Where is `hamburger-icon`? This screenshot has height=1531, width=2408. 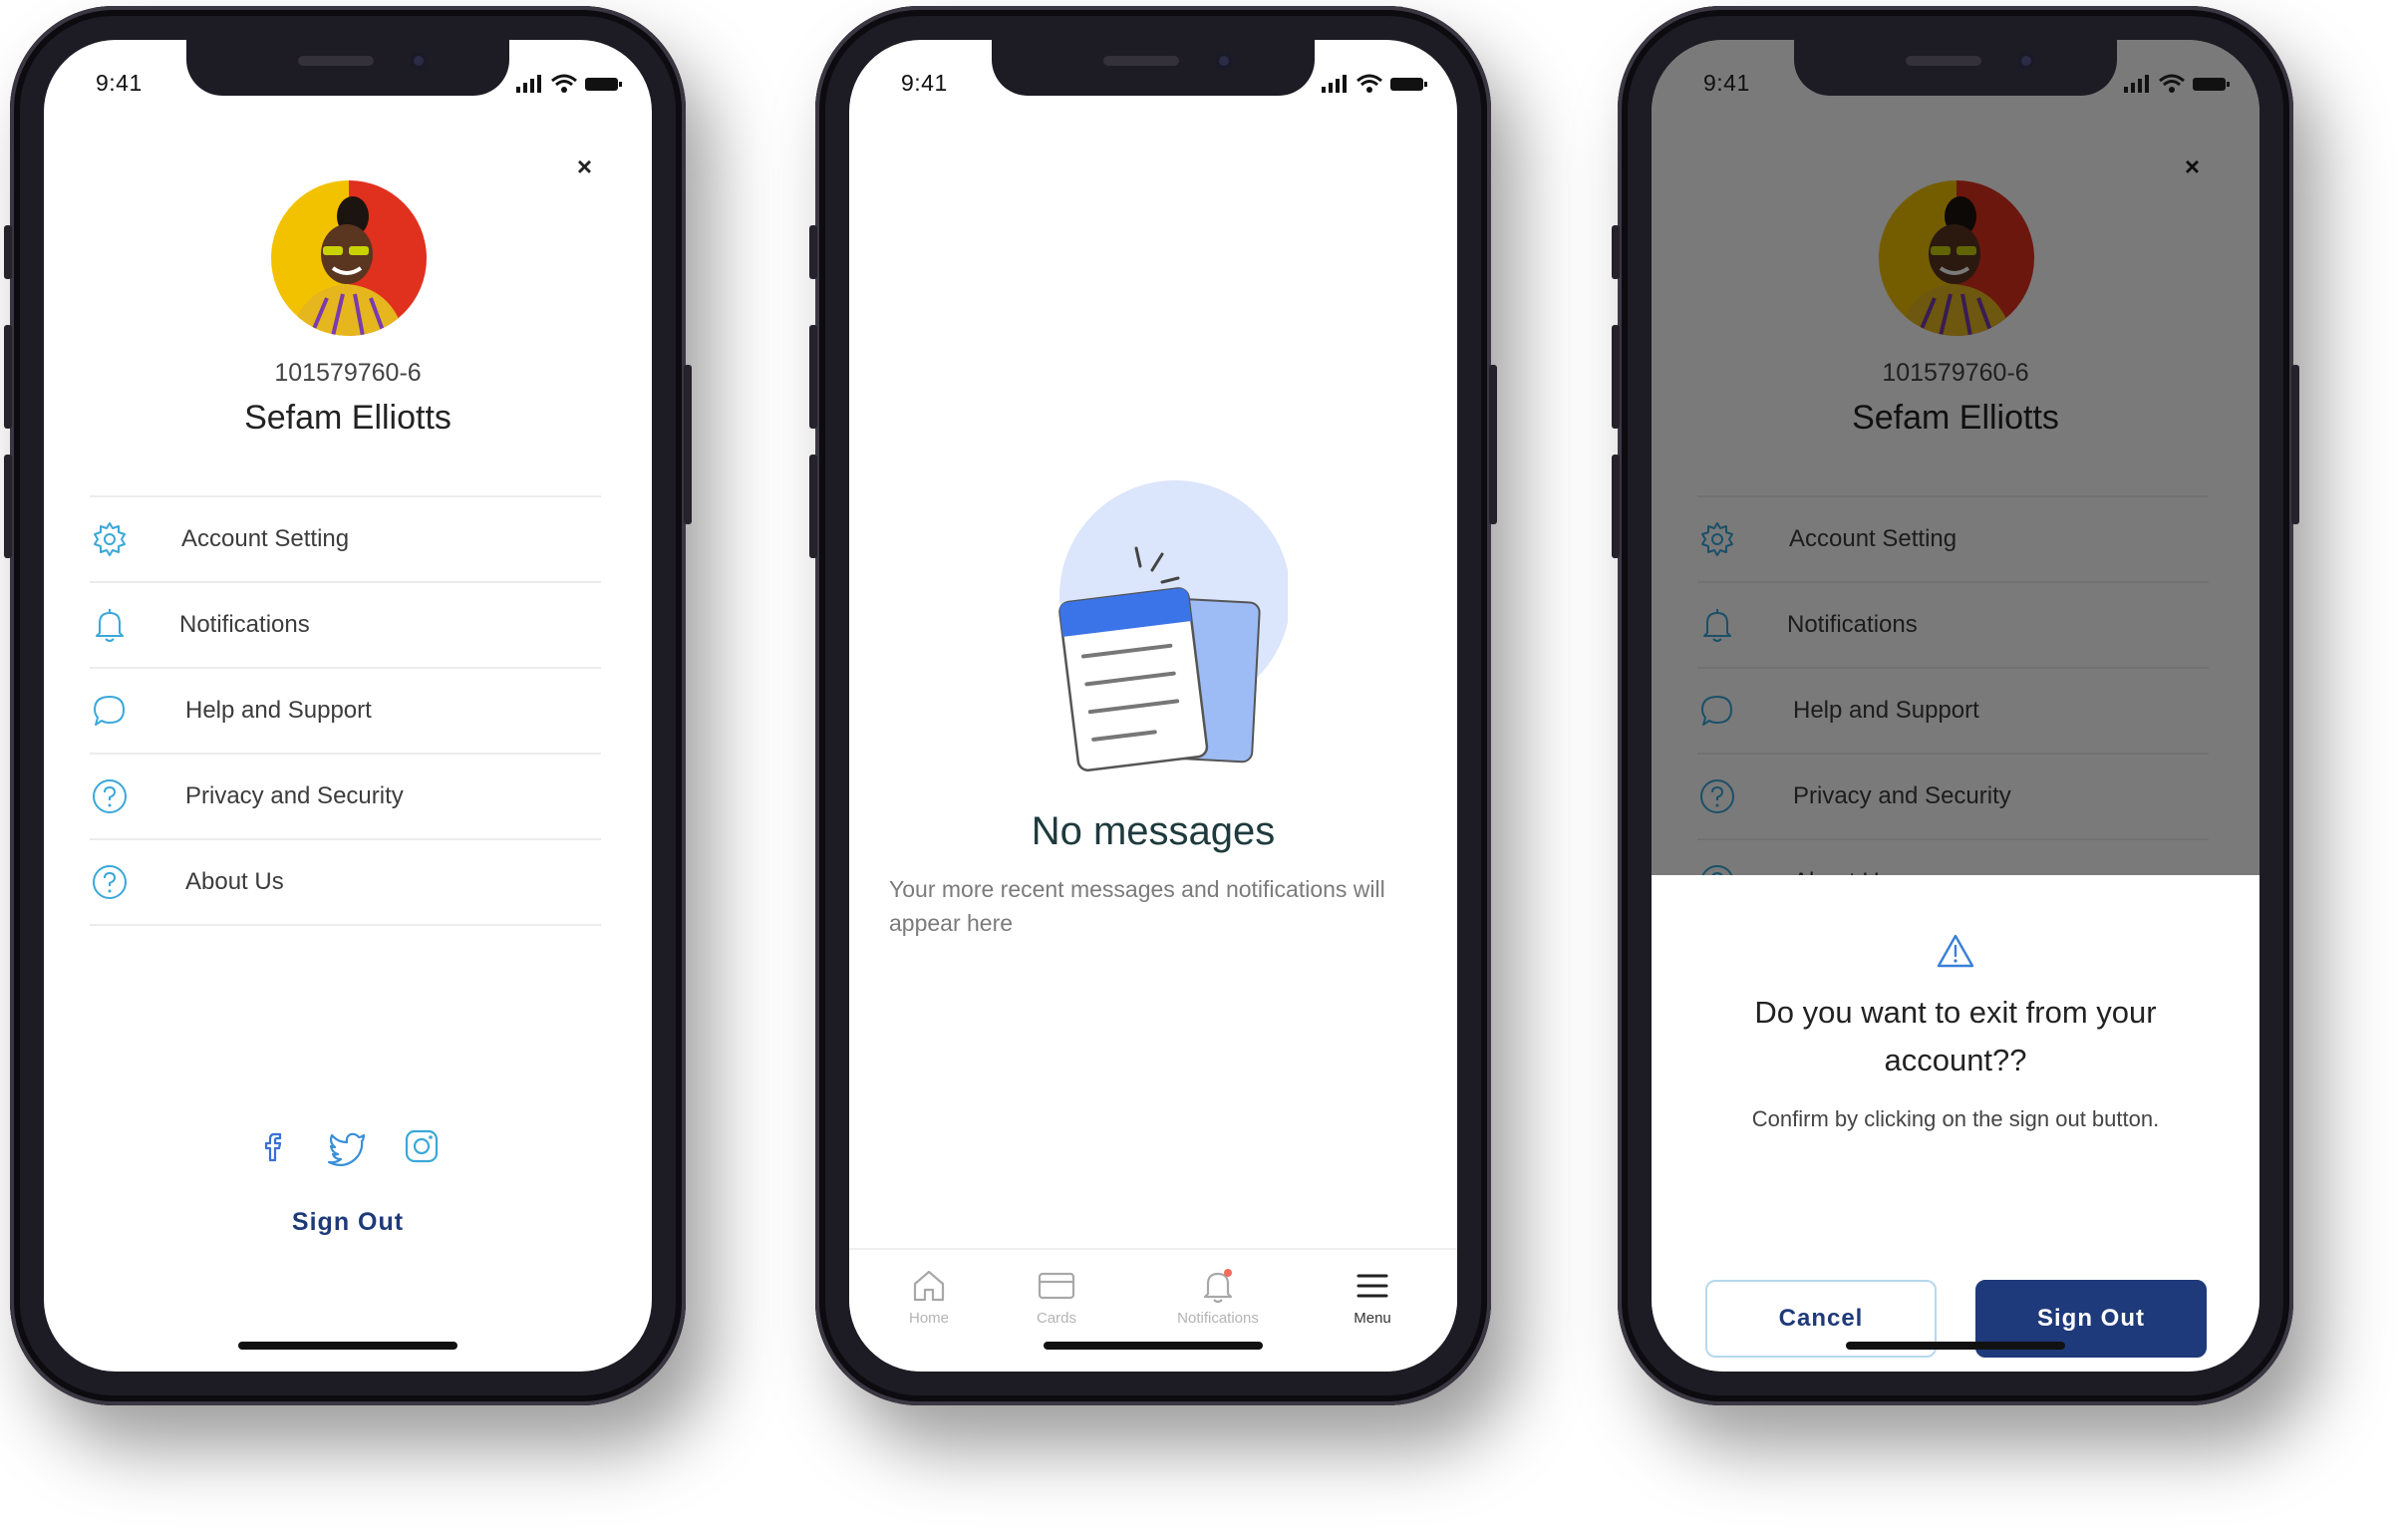
hamburger-icon is located at coordinates (1372, 1286).